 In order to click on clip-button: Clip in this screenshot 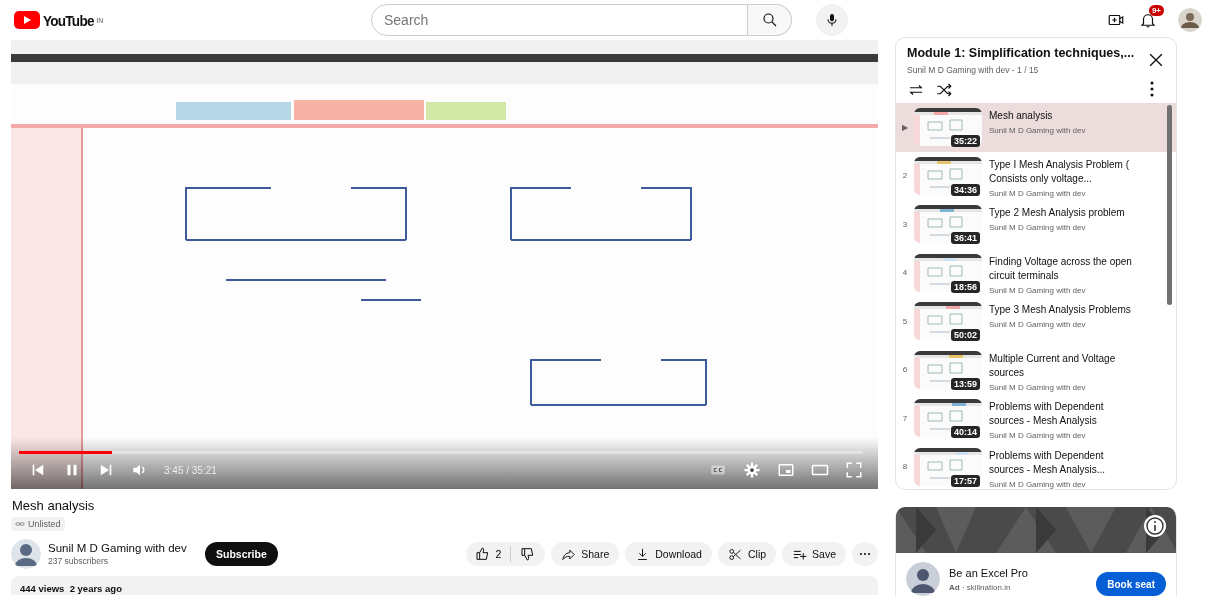, I will do `click(747, 554)`.